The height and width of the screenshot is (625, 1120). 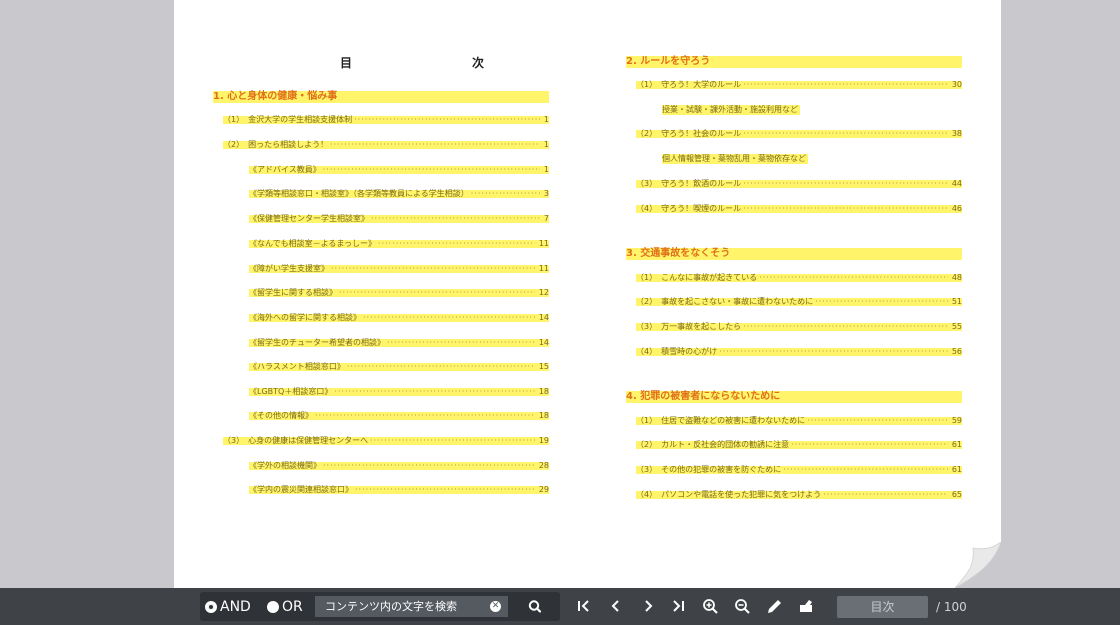 What do you see at coordinates (882, 607) in the screenshot?
I see `page-number-input: 目次` at bounding box center [882, 607].